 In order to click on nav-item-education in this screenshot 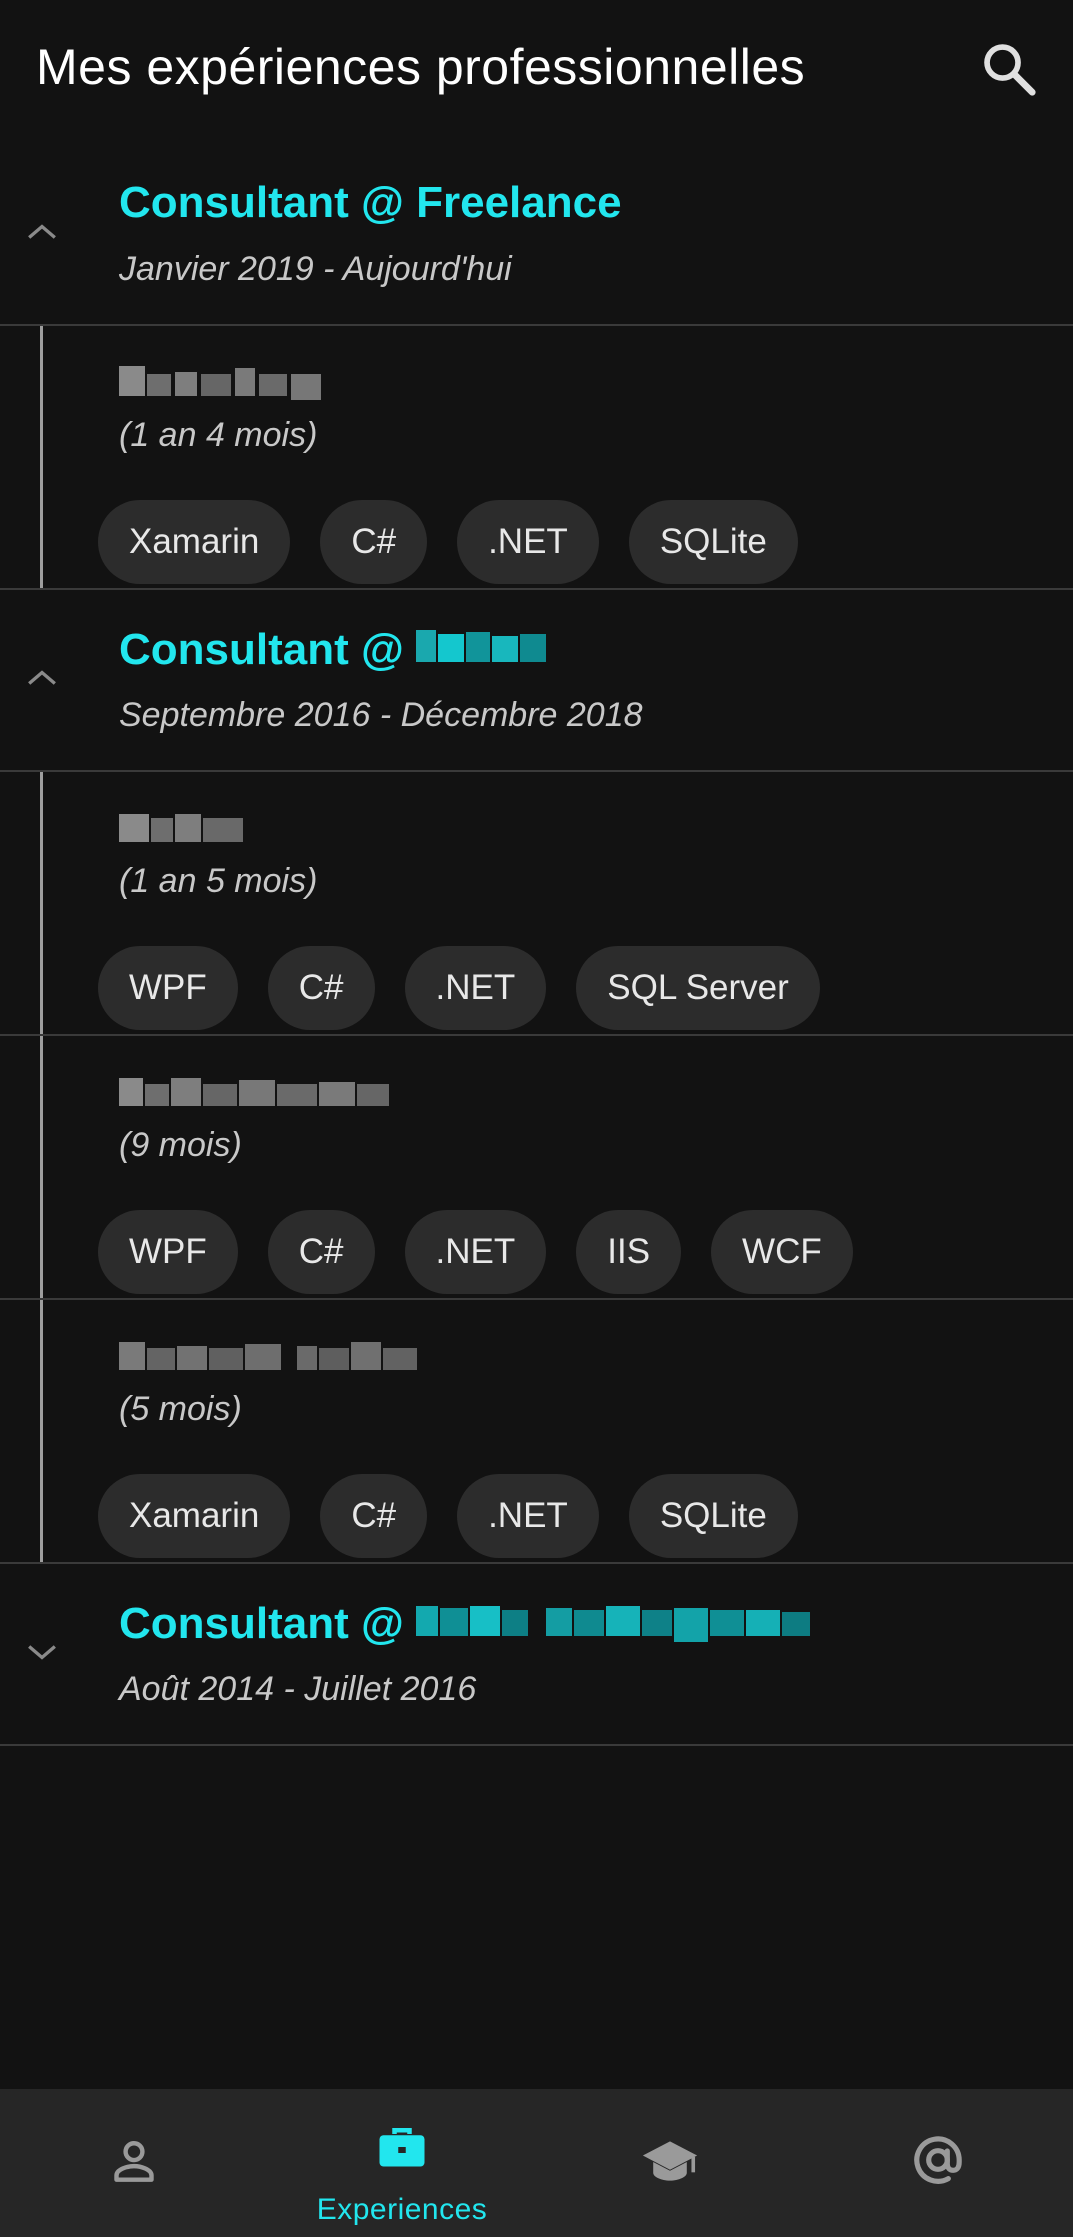, I will do `click(670, 2163)`.